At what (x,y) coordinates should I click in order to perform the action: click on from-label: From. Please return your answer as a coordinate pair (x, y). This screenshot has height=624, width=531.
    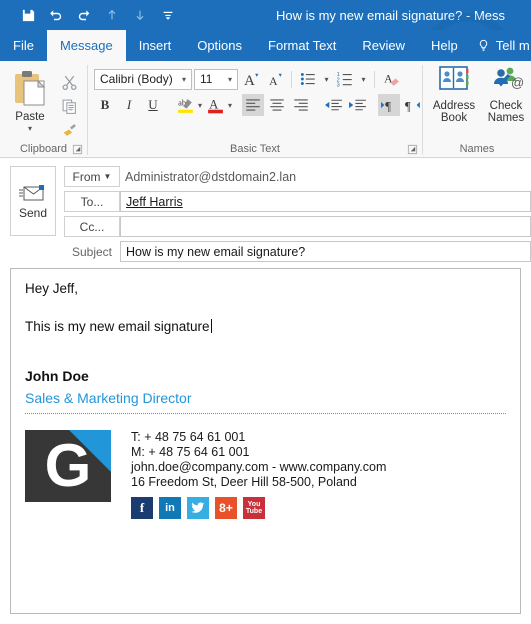
    Looking at the image, I should click on (86, 176).